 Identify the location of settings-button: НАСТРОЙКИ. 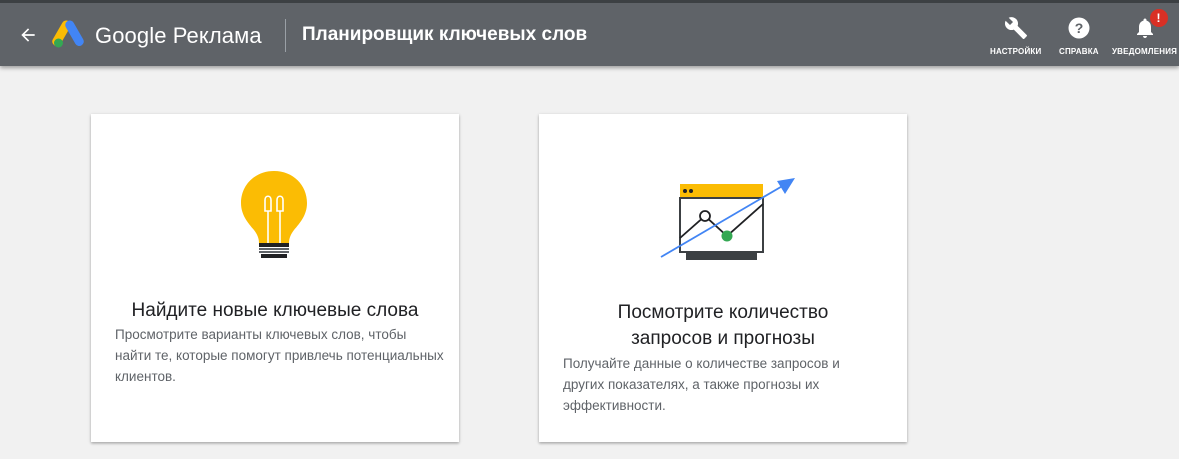
(1015, 37).